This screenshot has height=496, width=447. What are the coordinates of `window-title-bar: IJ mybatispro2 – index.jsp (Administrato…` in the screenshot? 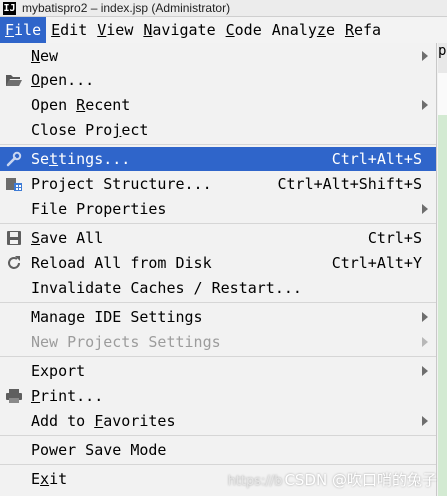 It's located at (223, 8).